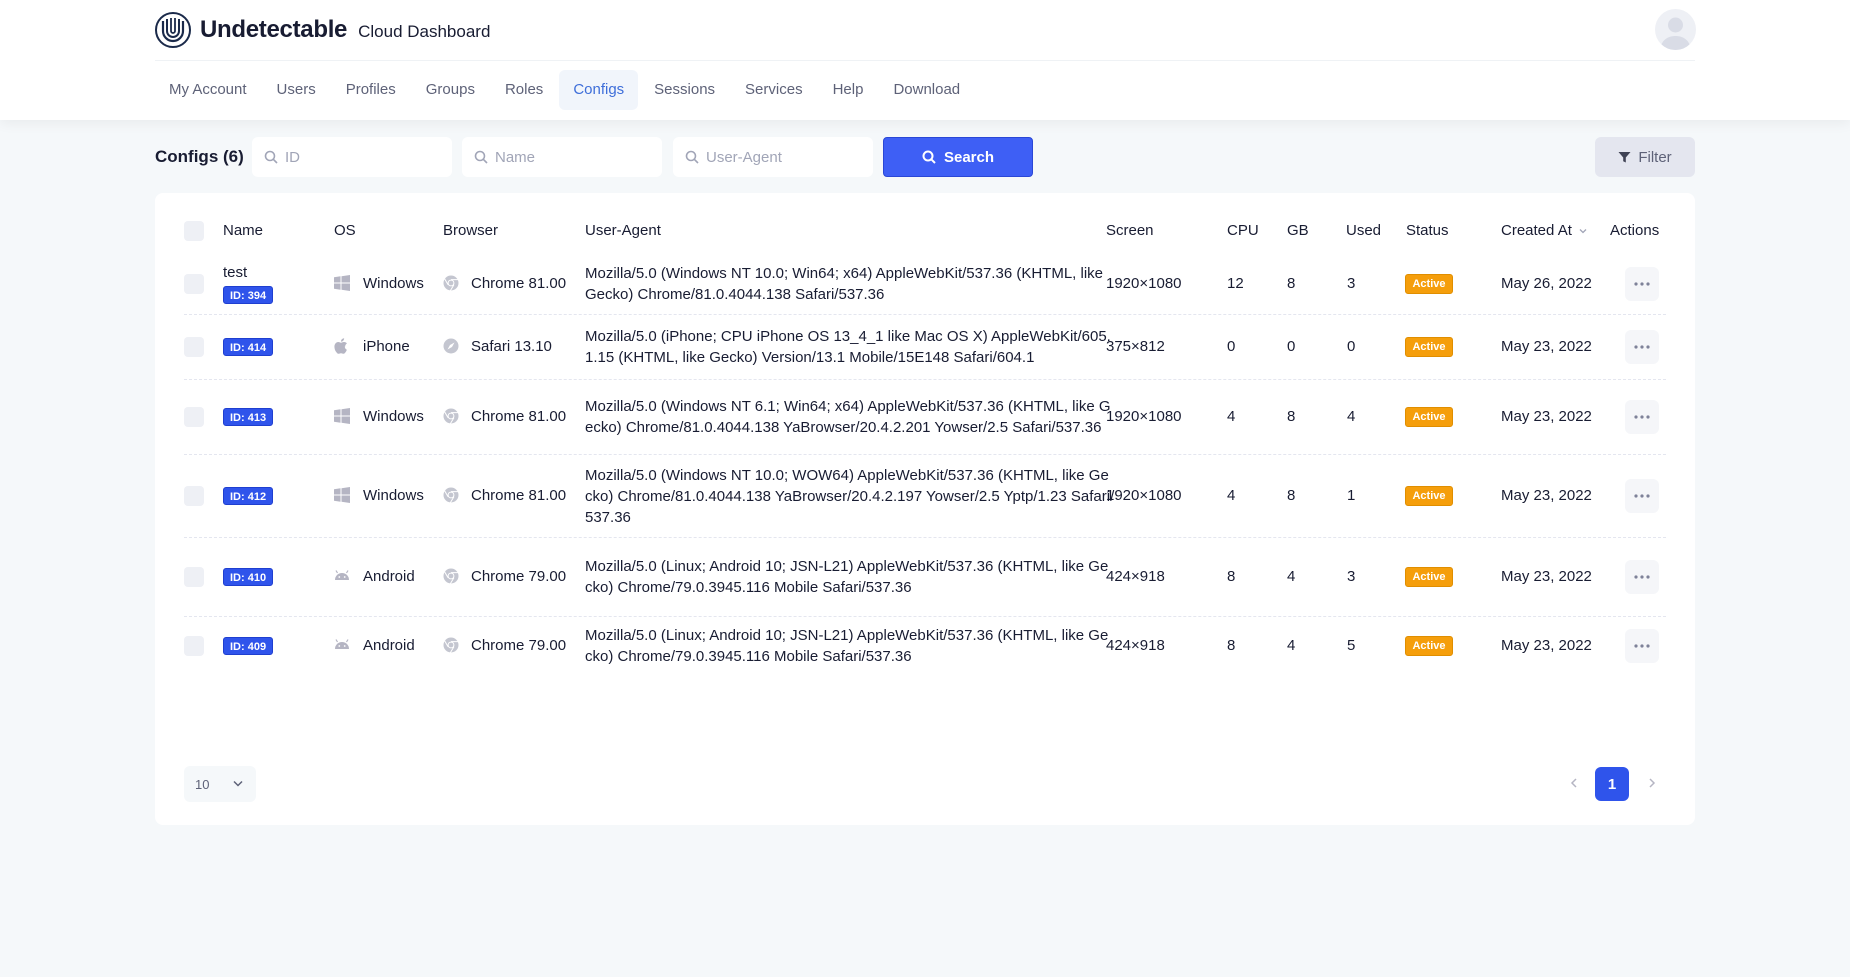  Describe the element at coordinates (235, 272) in the screenshot. I see `config-name: test` at that location.